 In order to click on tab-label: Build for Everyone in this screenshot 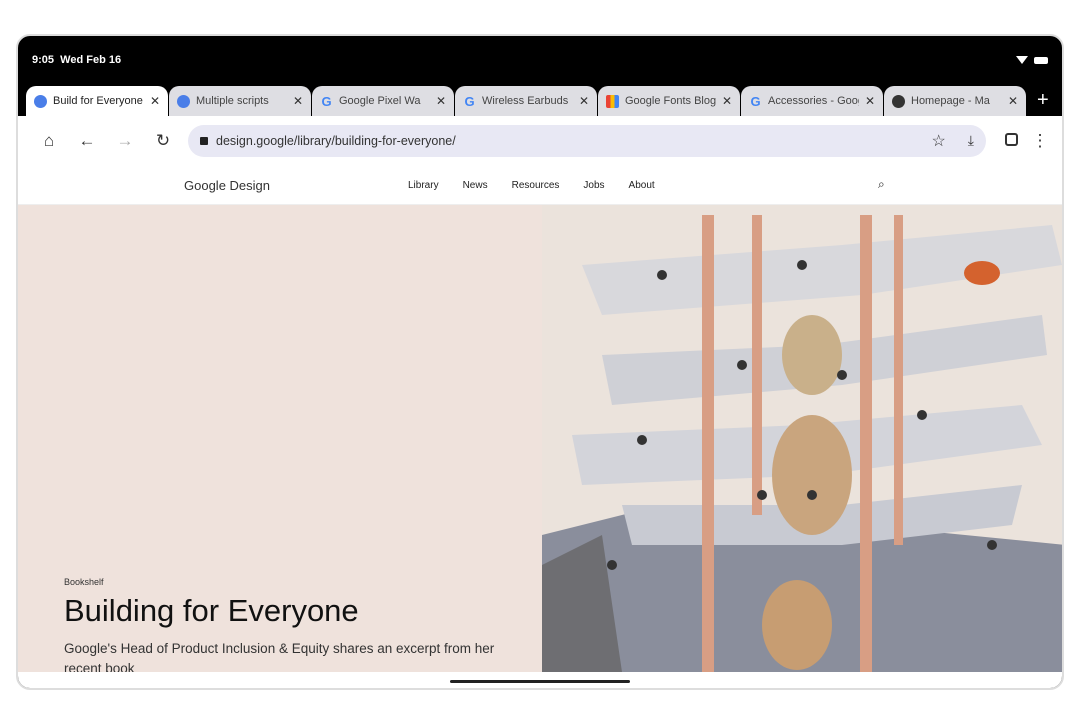, I will do `click(98, 101)`.